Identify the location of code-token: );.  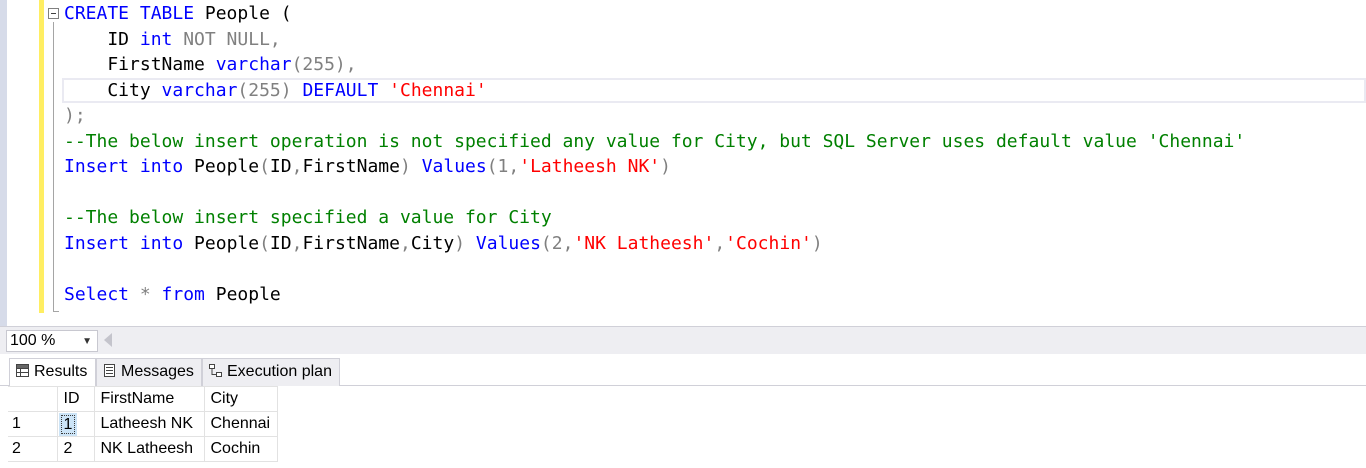
(75, 115).